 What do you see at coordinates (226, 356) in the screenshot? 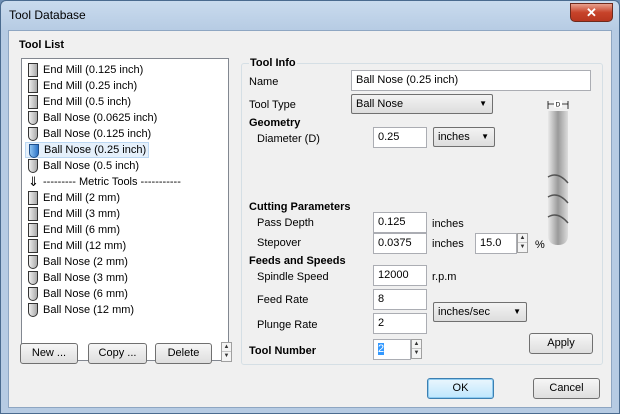
I see `move-down-icon: ▼` at bounding box center [226, 356].